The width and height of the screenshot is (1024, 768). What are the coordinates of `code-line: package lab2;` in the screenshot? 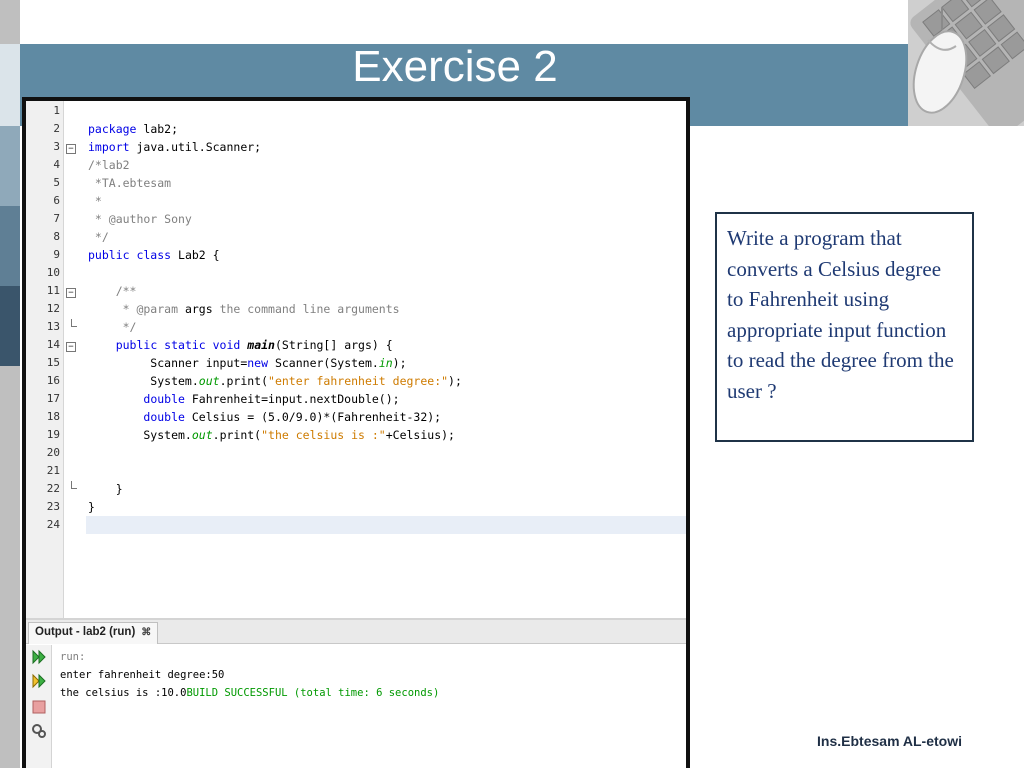 It's located at (133, 129).